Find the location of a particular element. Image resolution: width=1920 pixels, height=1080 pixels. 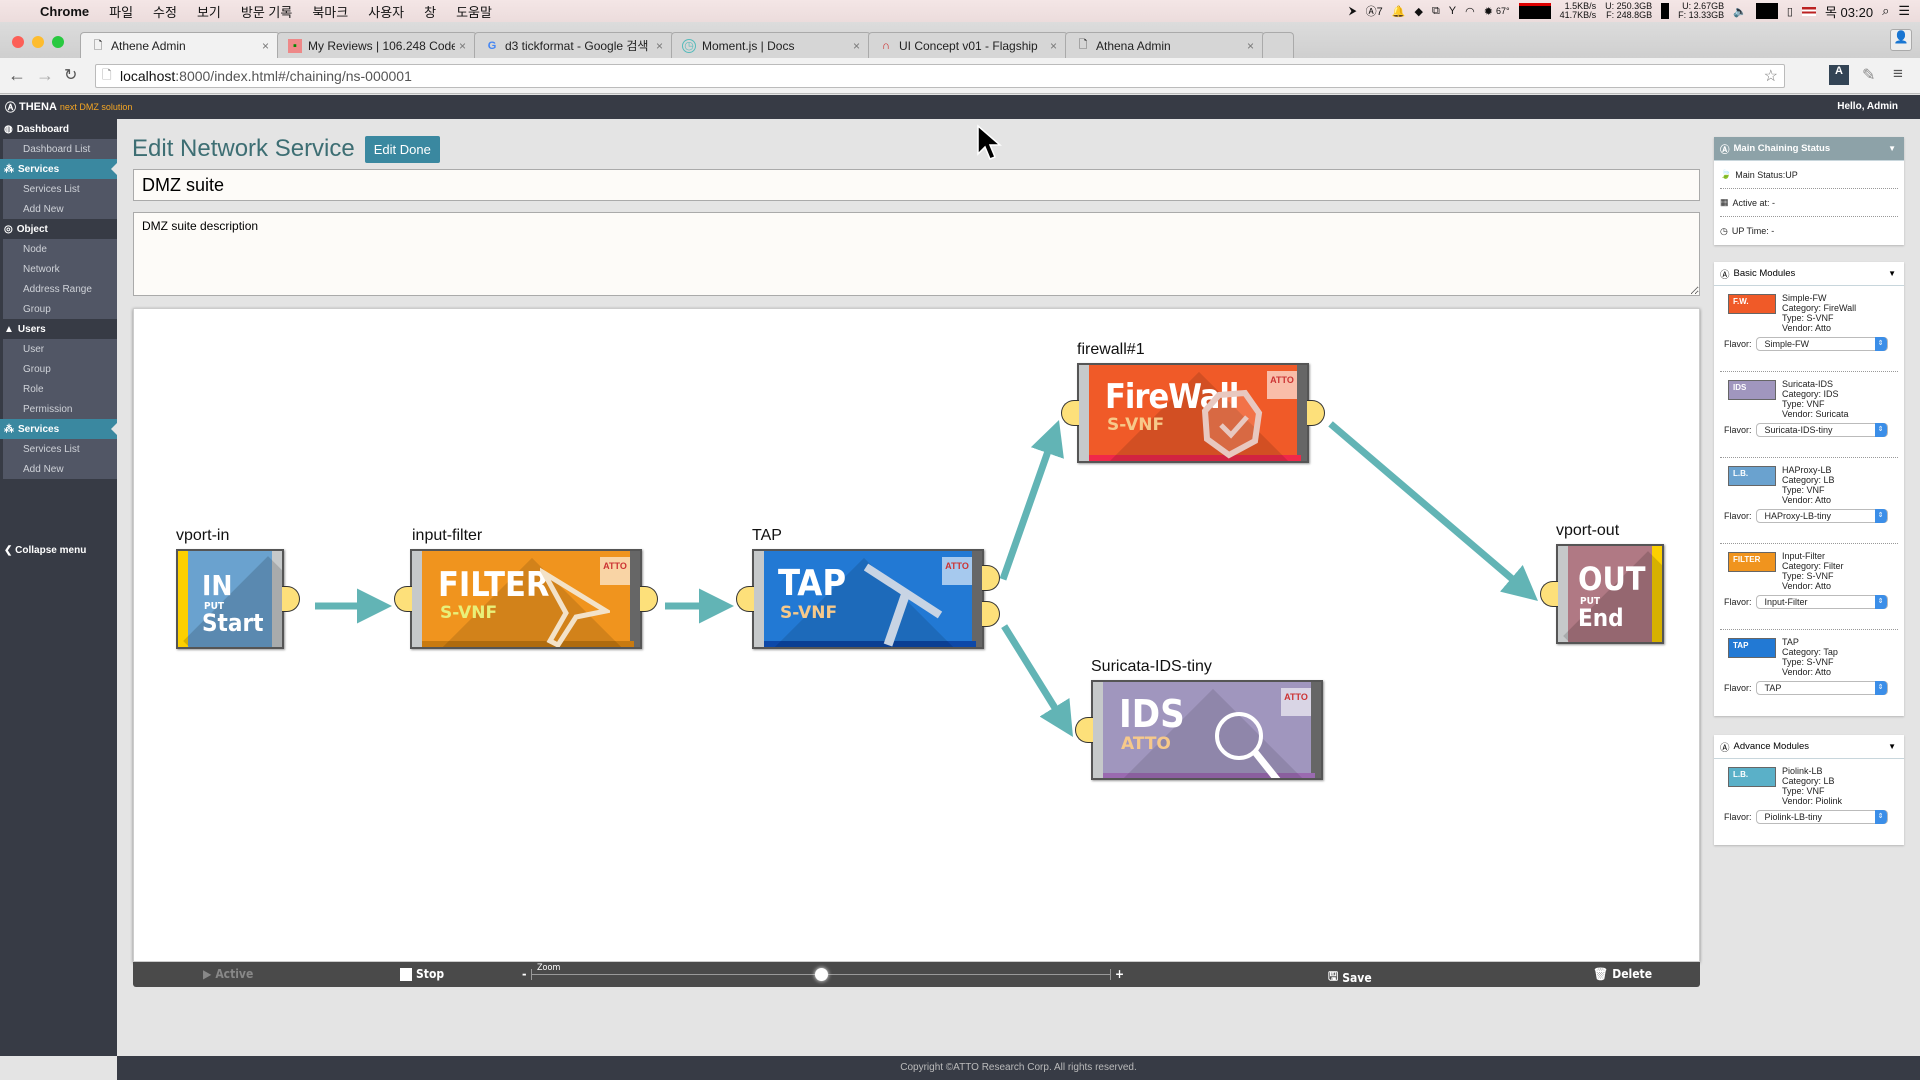

link-tap-to-firewall is located at coordinates (1031, 500).